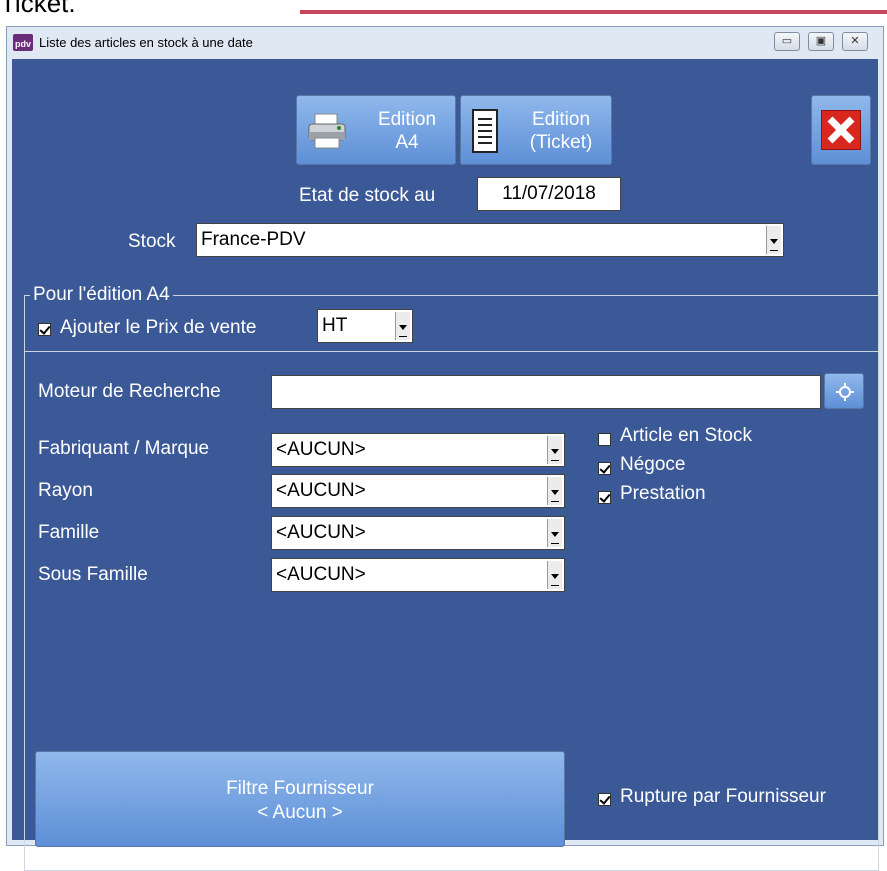  What do you see at coordinates (23, 42) in the screenshot?
I see `app-icon: pdv` at bounding box center [23, 42].